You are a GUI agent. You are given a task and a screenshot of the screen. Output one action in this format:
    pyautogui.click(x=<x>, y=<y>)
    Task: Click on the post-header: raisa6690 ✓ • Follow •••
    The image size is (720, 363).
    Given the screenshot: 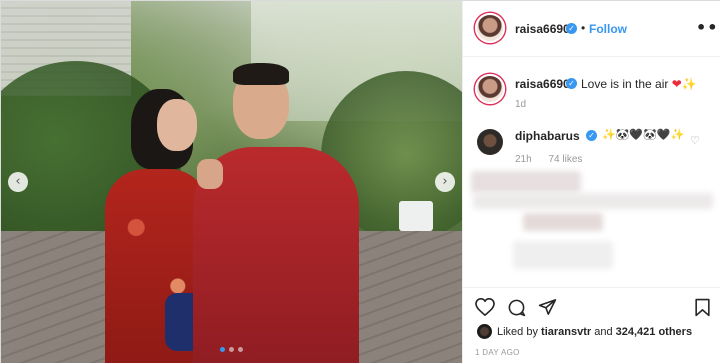 What is the action you would take?
    pyautogui.click(x=591, y=29)
    